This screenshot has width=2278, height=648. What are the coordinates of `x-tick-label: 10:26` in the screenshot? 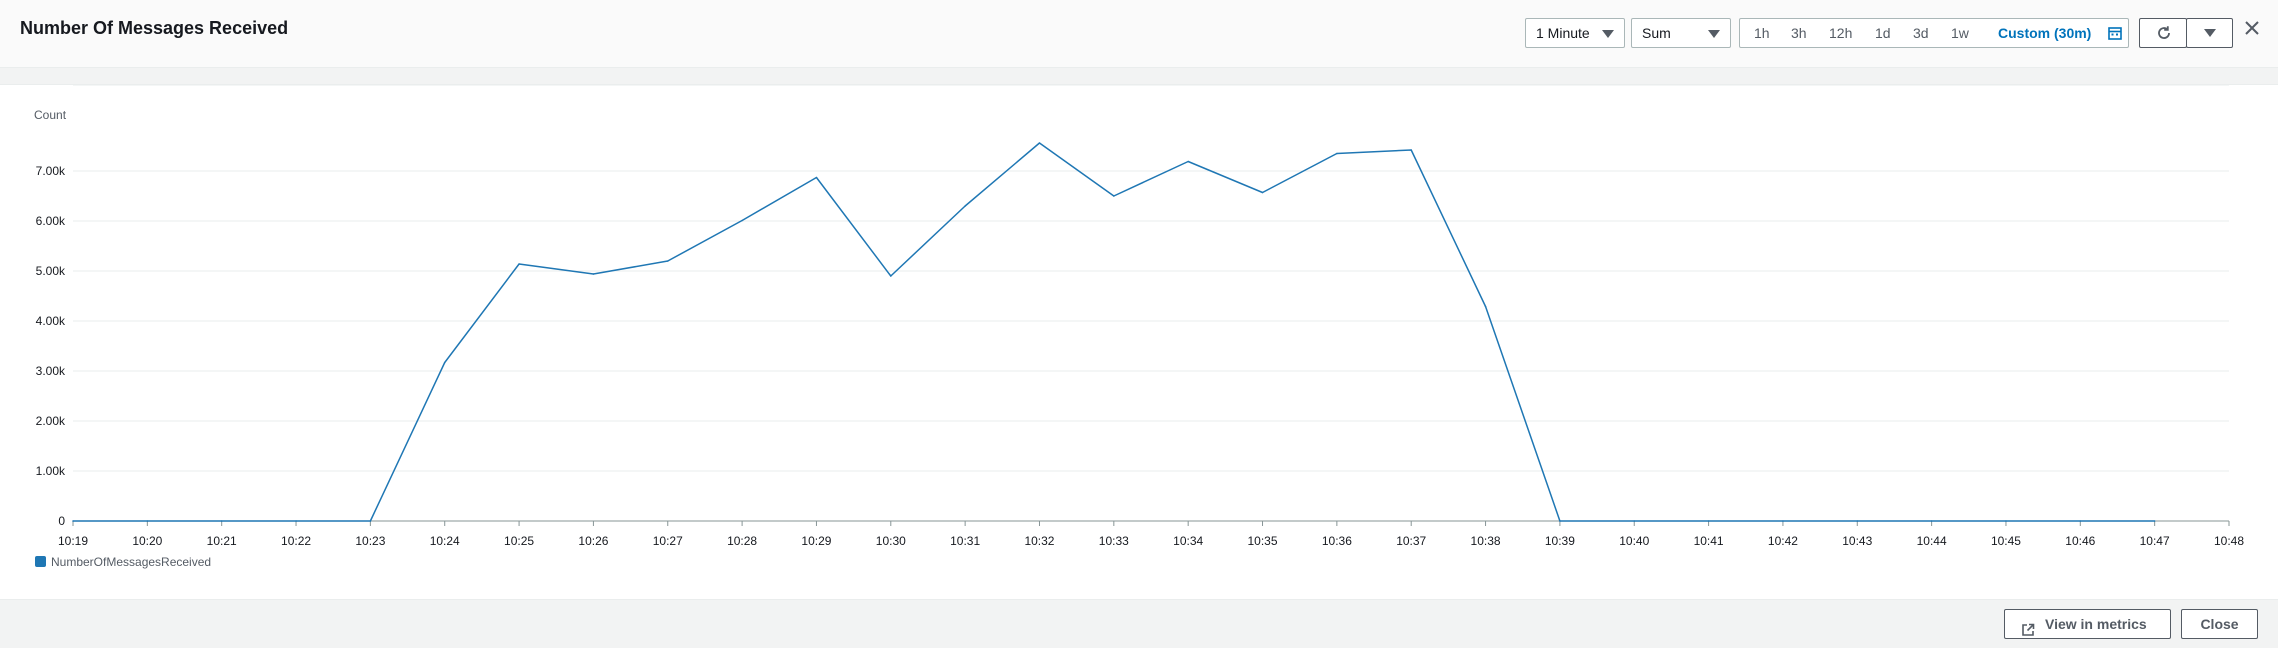 It's located at (593, 541).